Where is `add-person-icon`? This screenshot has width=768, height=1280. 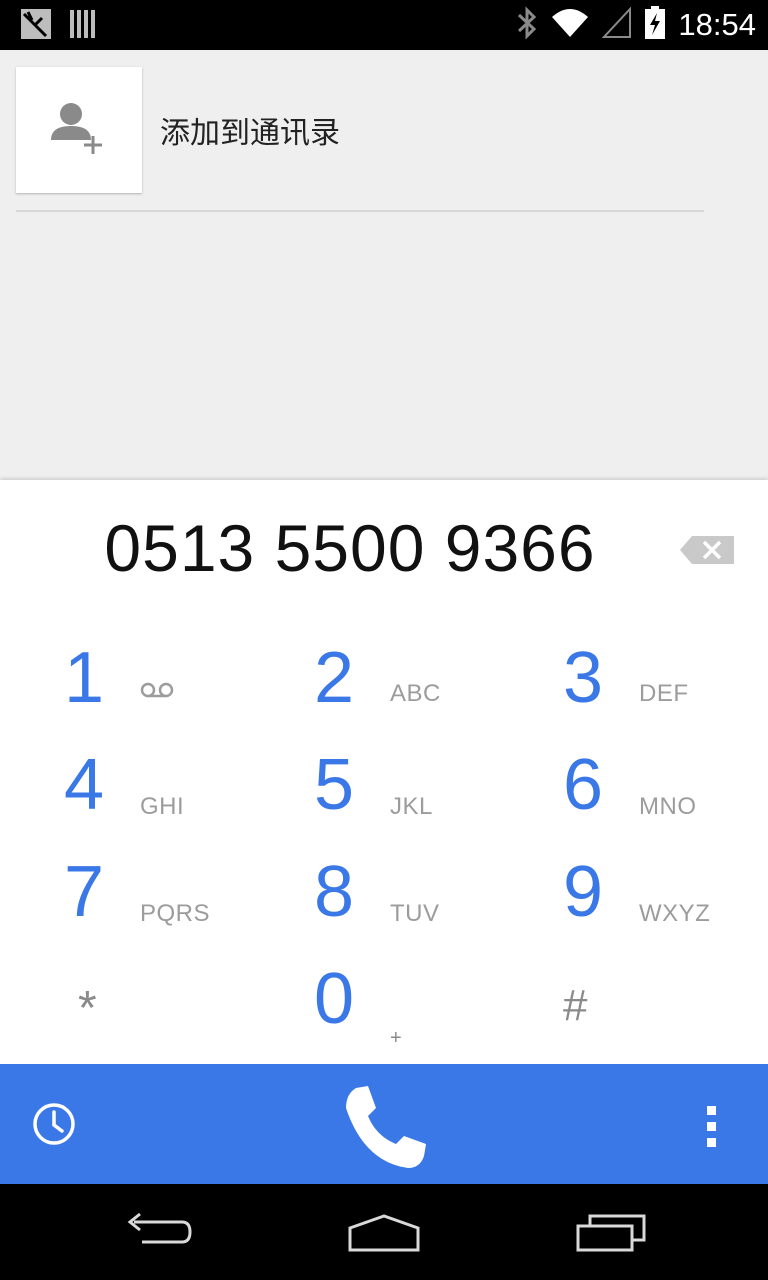 add-person-icon is located at coordinates (79, 130).